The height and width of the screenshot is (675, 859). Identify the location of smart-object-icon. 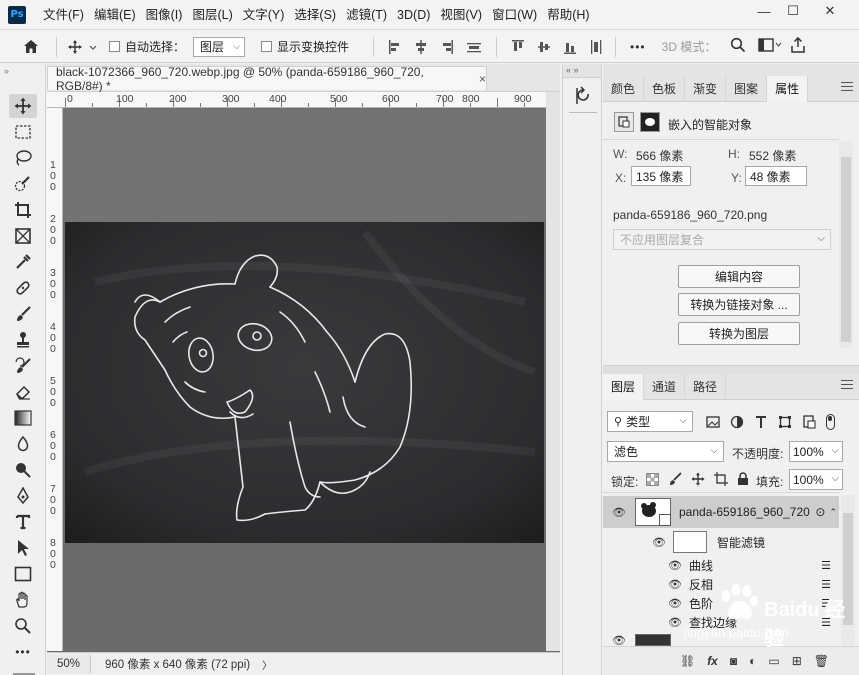
(624, 122).